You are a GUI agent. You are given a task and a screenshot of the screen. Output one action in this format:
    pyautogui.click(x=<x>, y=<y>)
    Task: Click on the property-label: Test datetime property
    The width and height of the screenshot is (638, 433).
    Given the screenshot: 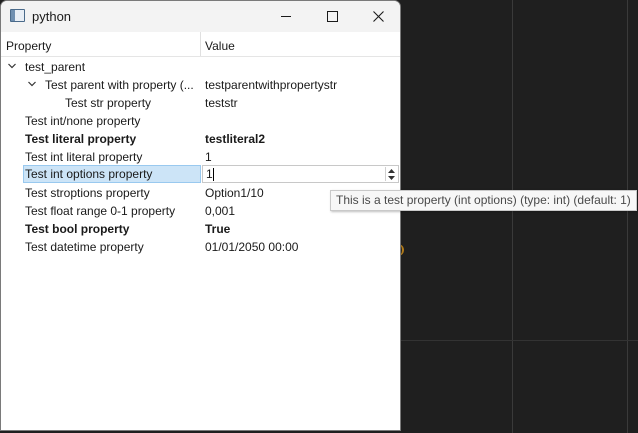 What is the action you would take?
    pyautogui.click(x=84, y=247)
    